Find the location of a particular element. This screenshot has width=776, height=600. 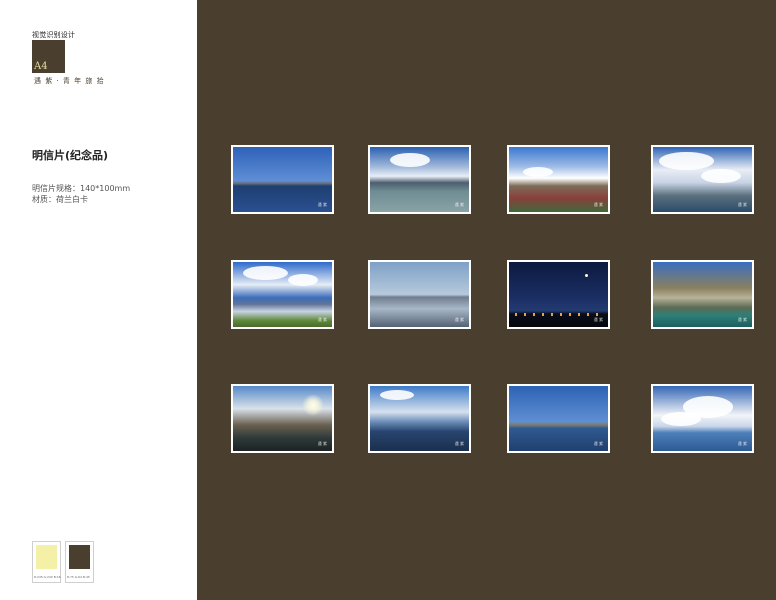

page-heading: 明信片(纪念品) is located at coordinates (70, 155).